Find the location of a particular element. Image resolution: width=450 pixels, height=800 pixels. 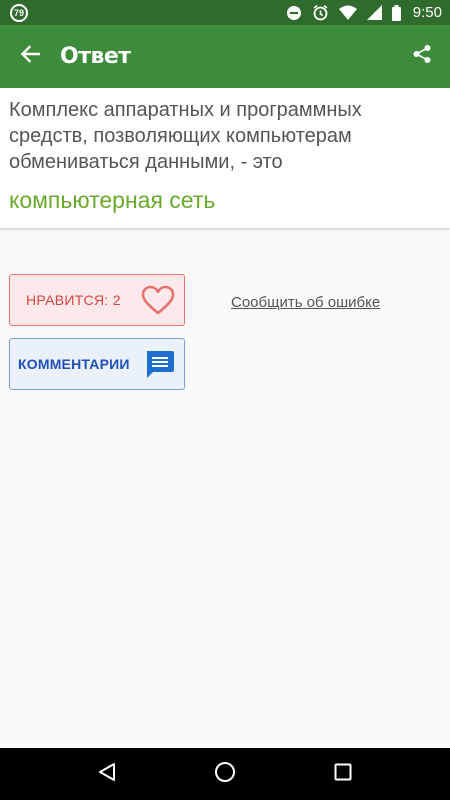

comment-bubble-icon is located at coordinates (159, 364).